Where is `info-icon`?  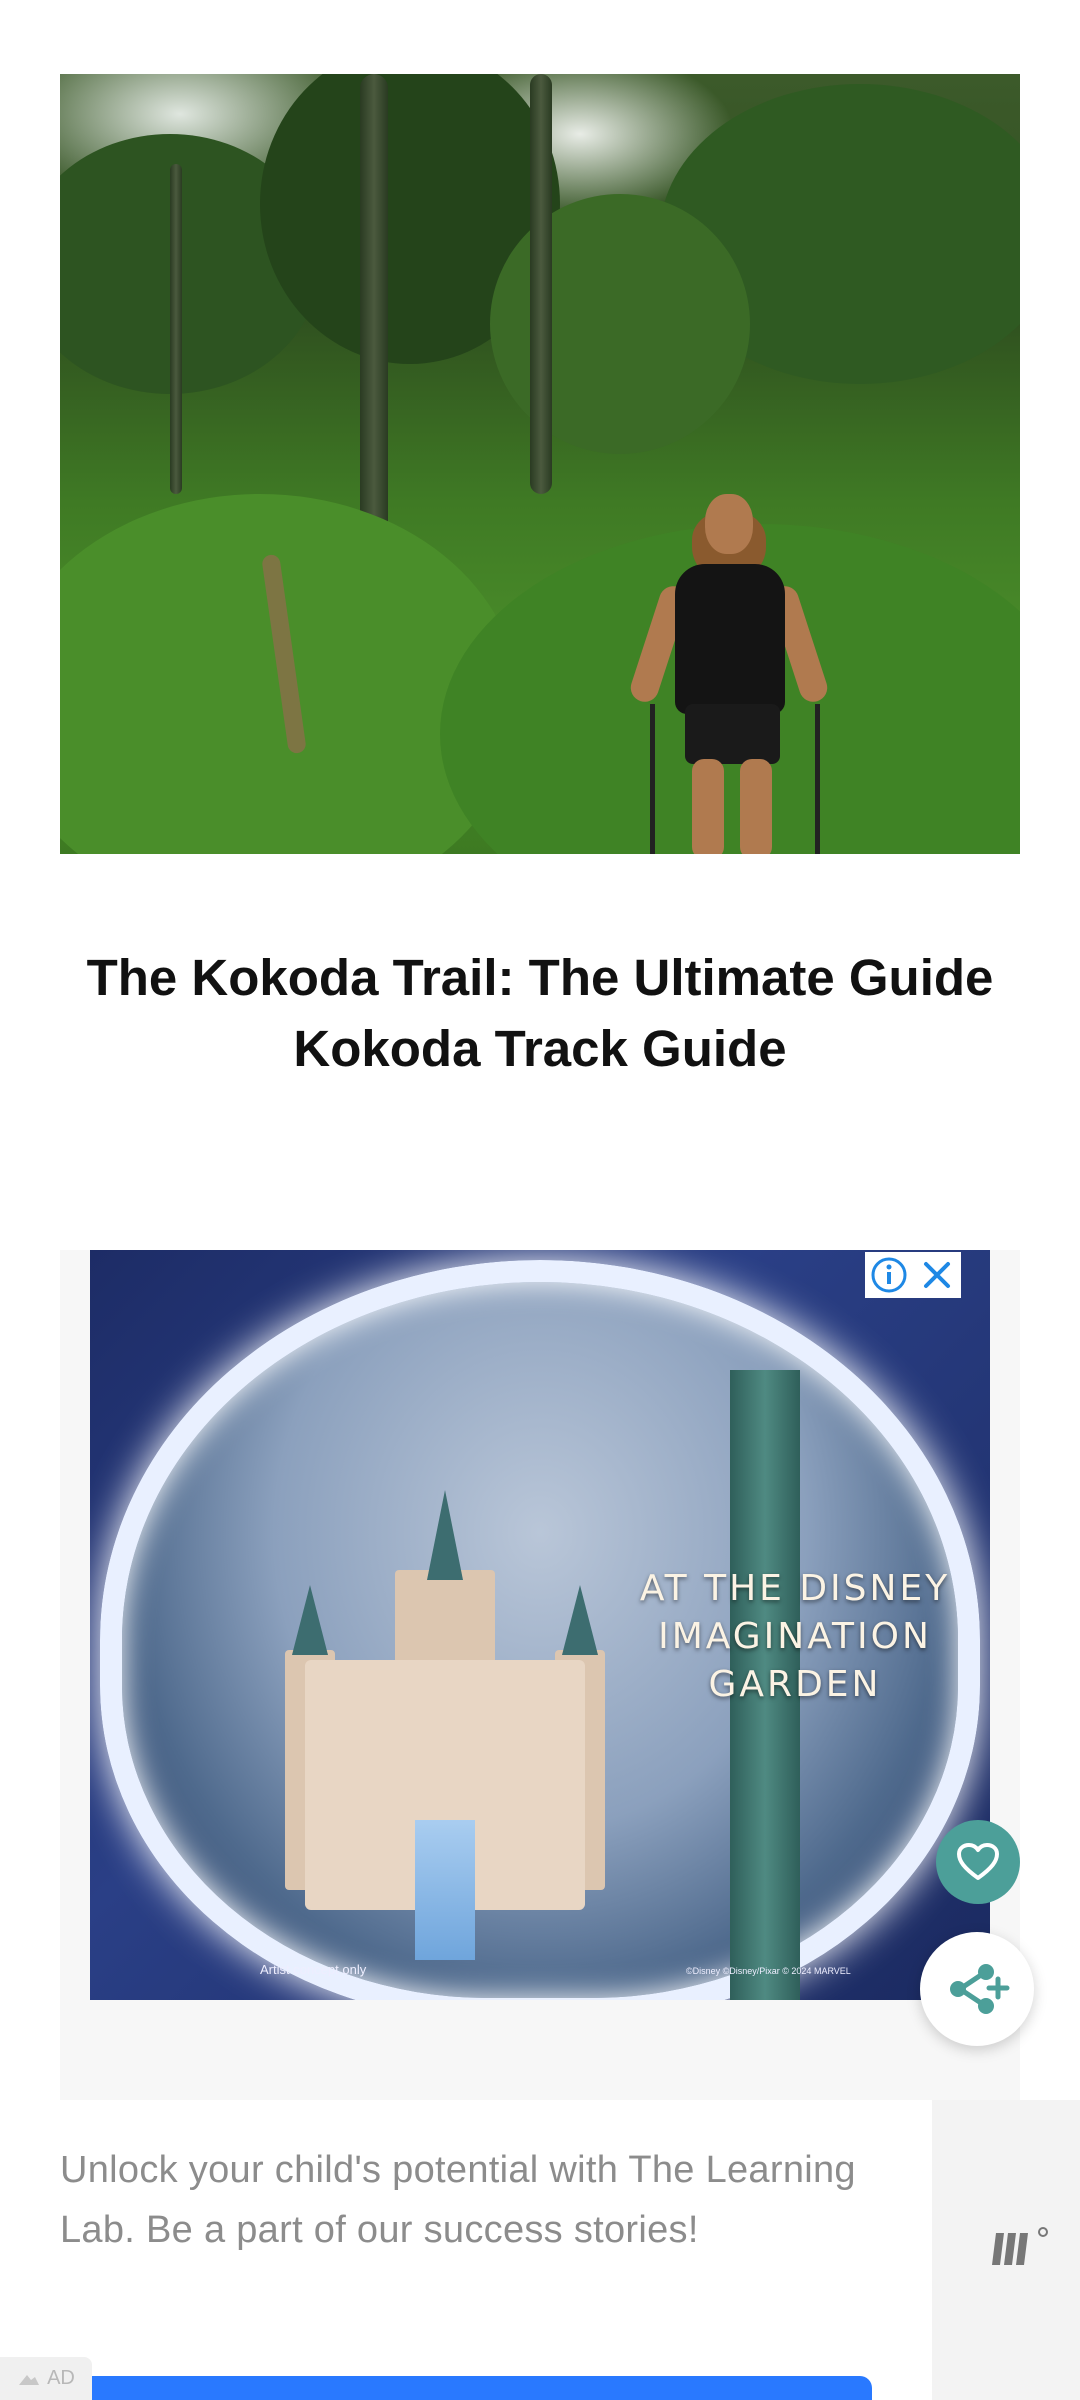
info-icon is located at coordinates (889, 1275).